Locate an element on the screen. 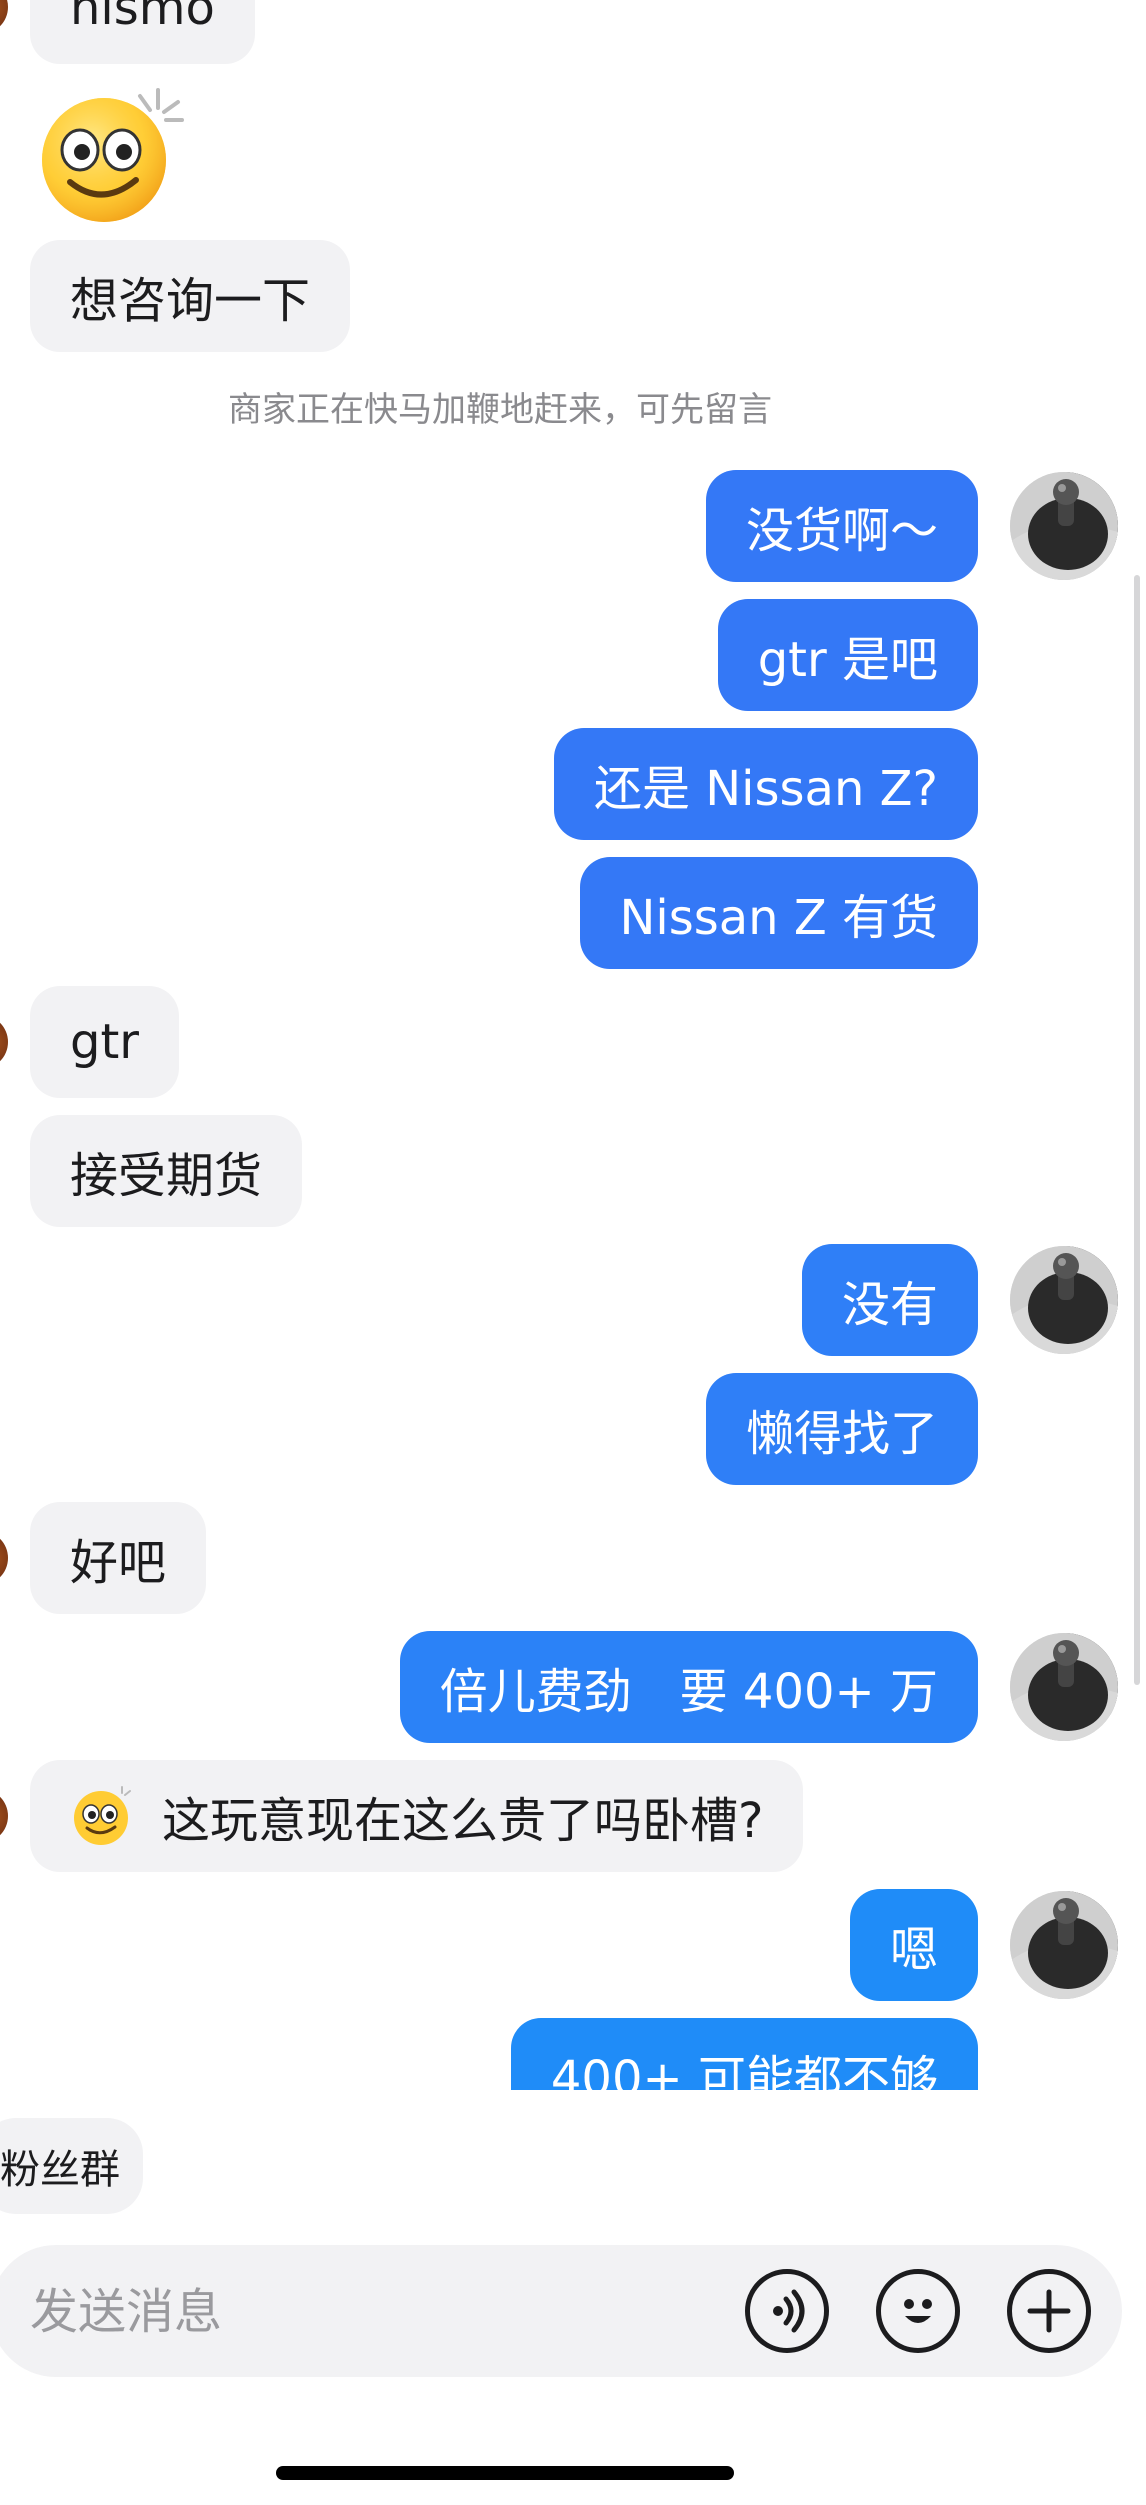  incoming-message: nismo is located at coordinates (142, 32).